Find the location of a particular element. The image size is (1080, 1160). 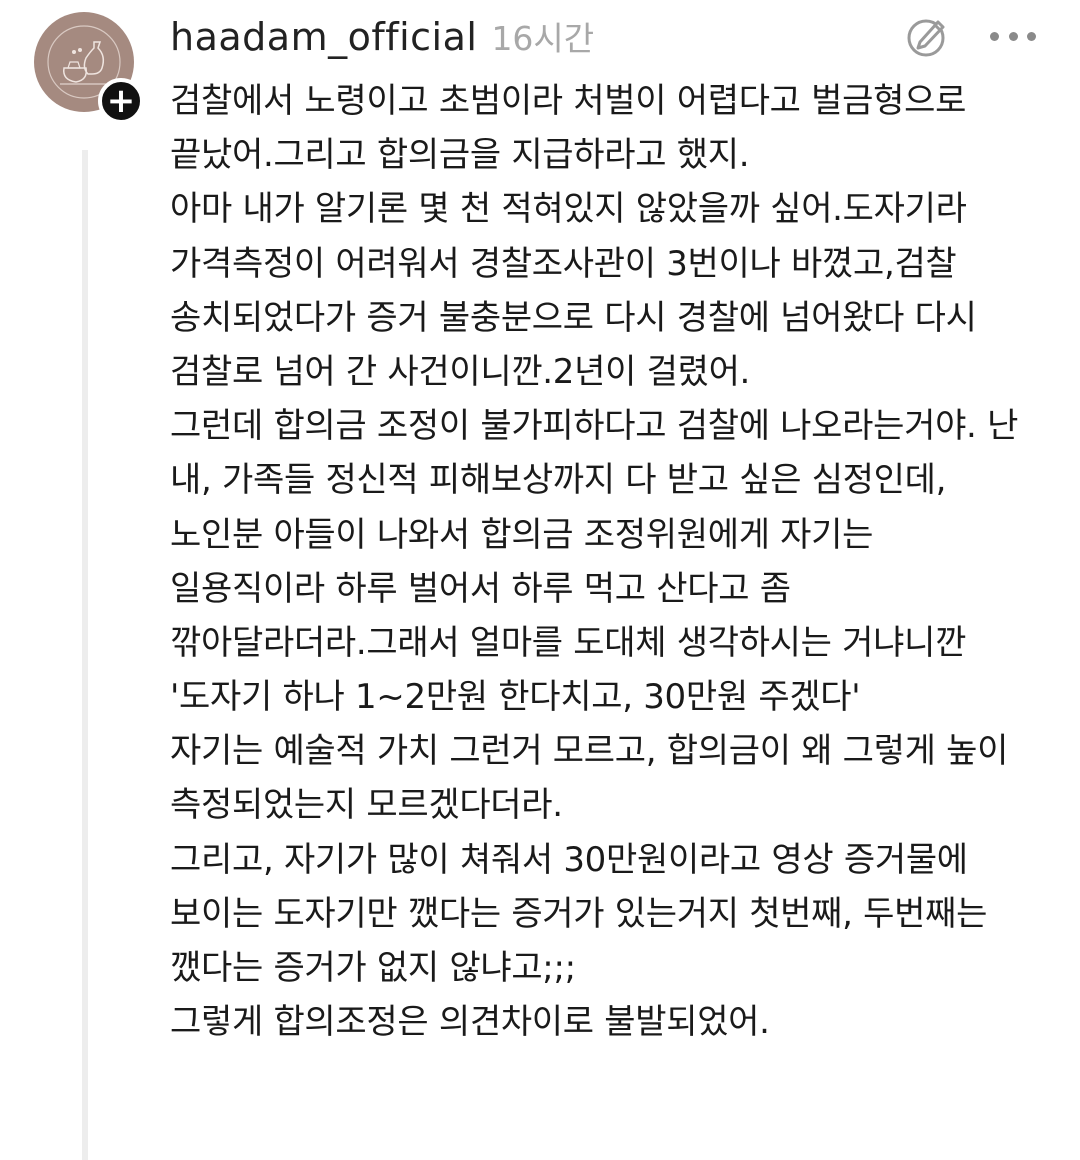

thread-line is located at coordinates (85, 655).